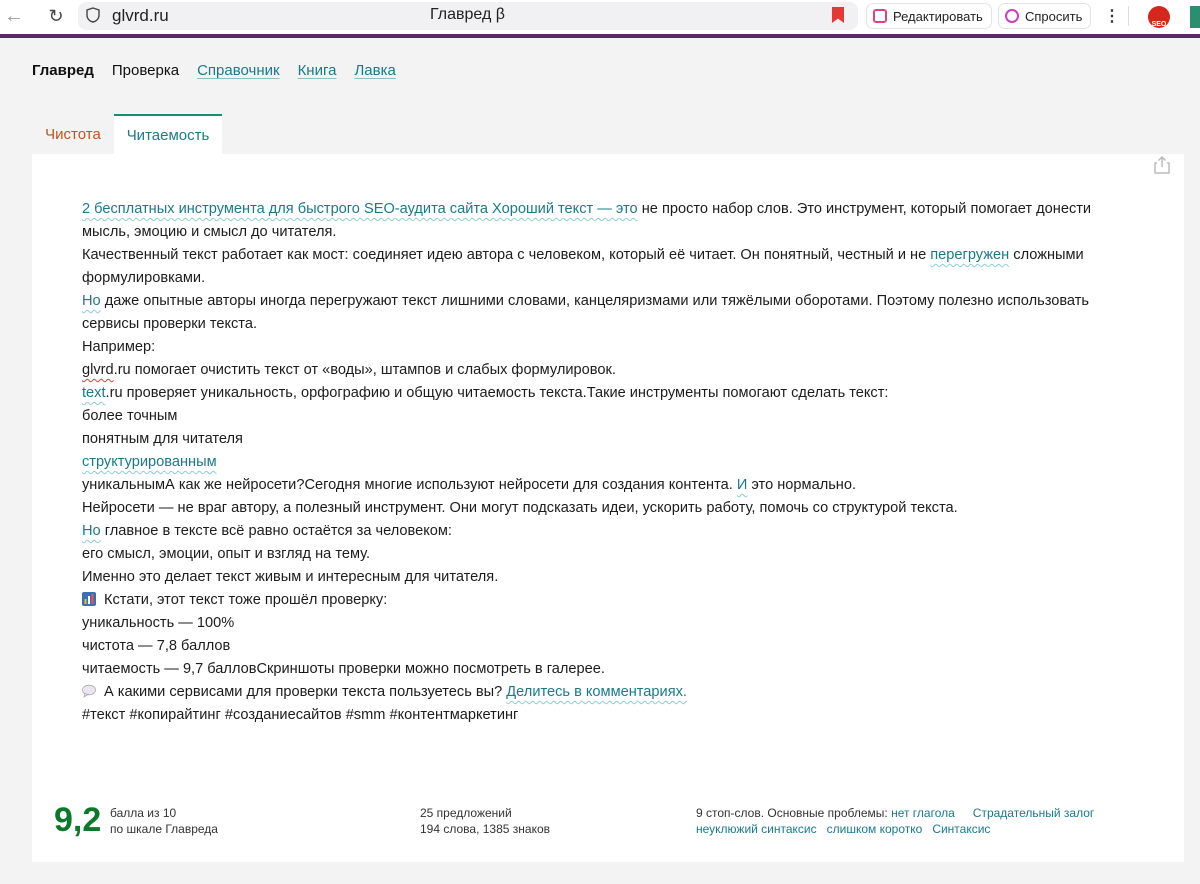 The image size is (1200, 884). What do you see at coordinates (612, 600) in the screenshot?
I see `text-line: Кстати, этот текст тоже прошёл проверку:` at bounding box center [612, 600].